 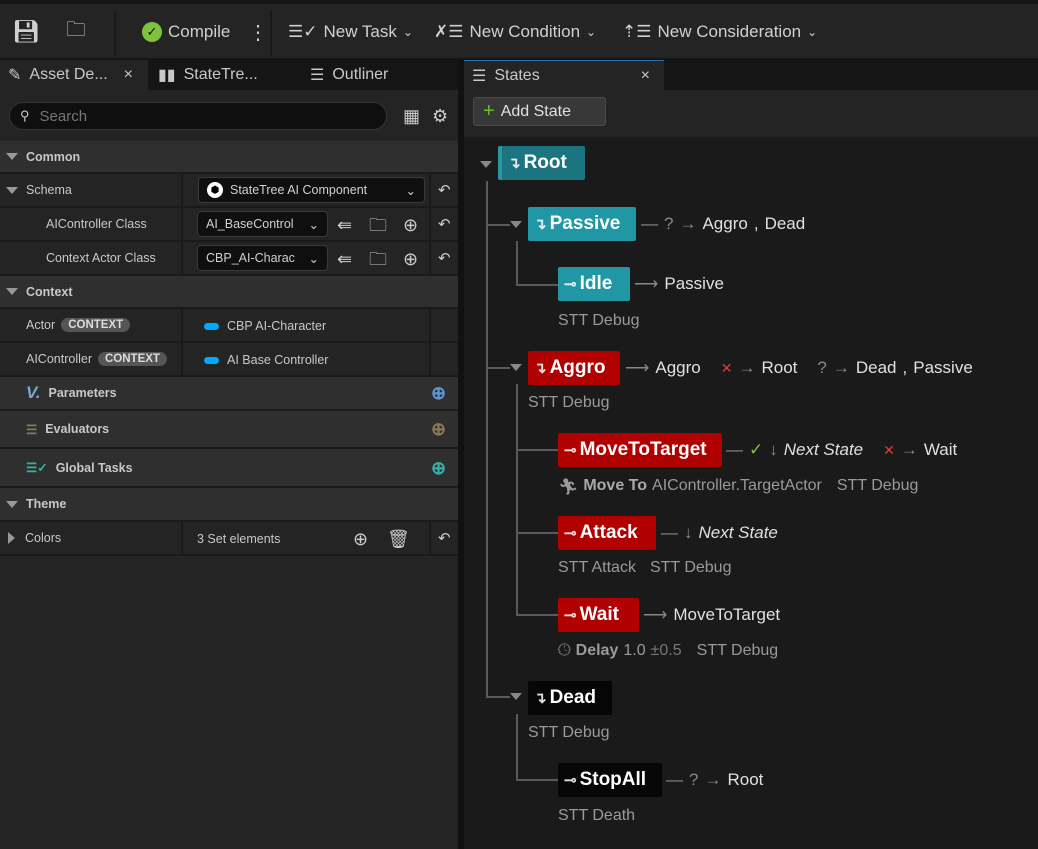 What do you see at coordinates (360, 31) in the screenshot?
I see `new-task-label: New Task` at bounding box center [360, 31].